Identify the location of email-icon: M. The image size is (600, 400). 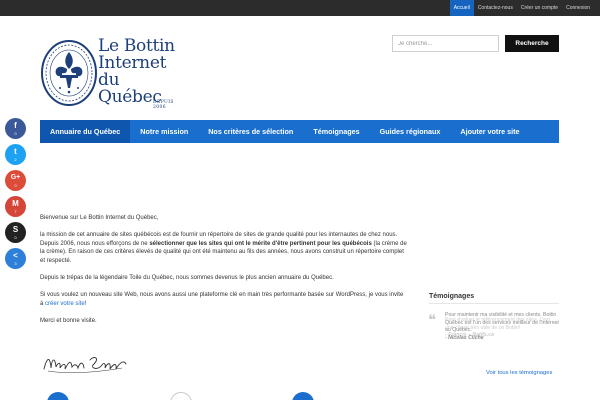
(15, 203).